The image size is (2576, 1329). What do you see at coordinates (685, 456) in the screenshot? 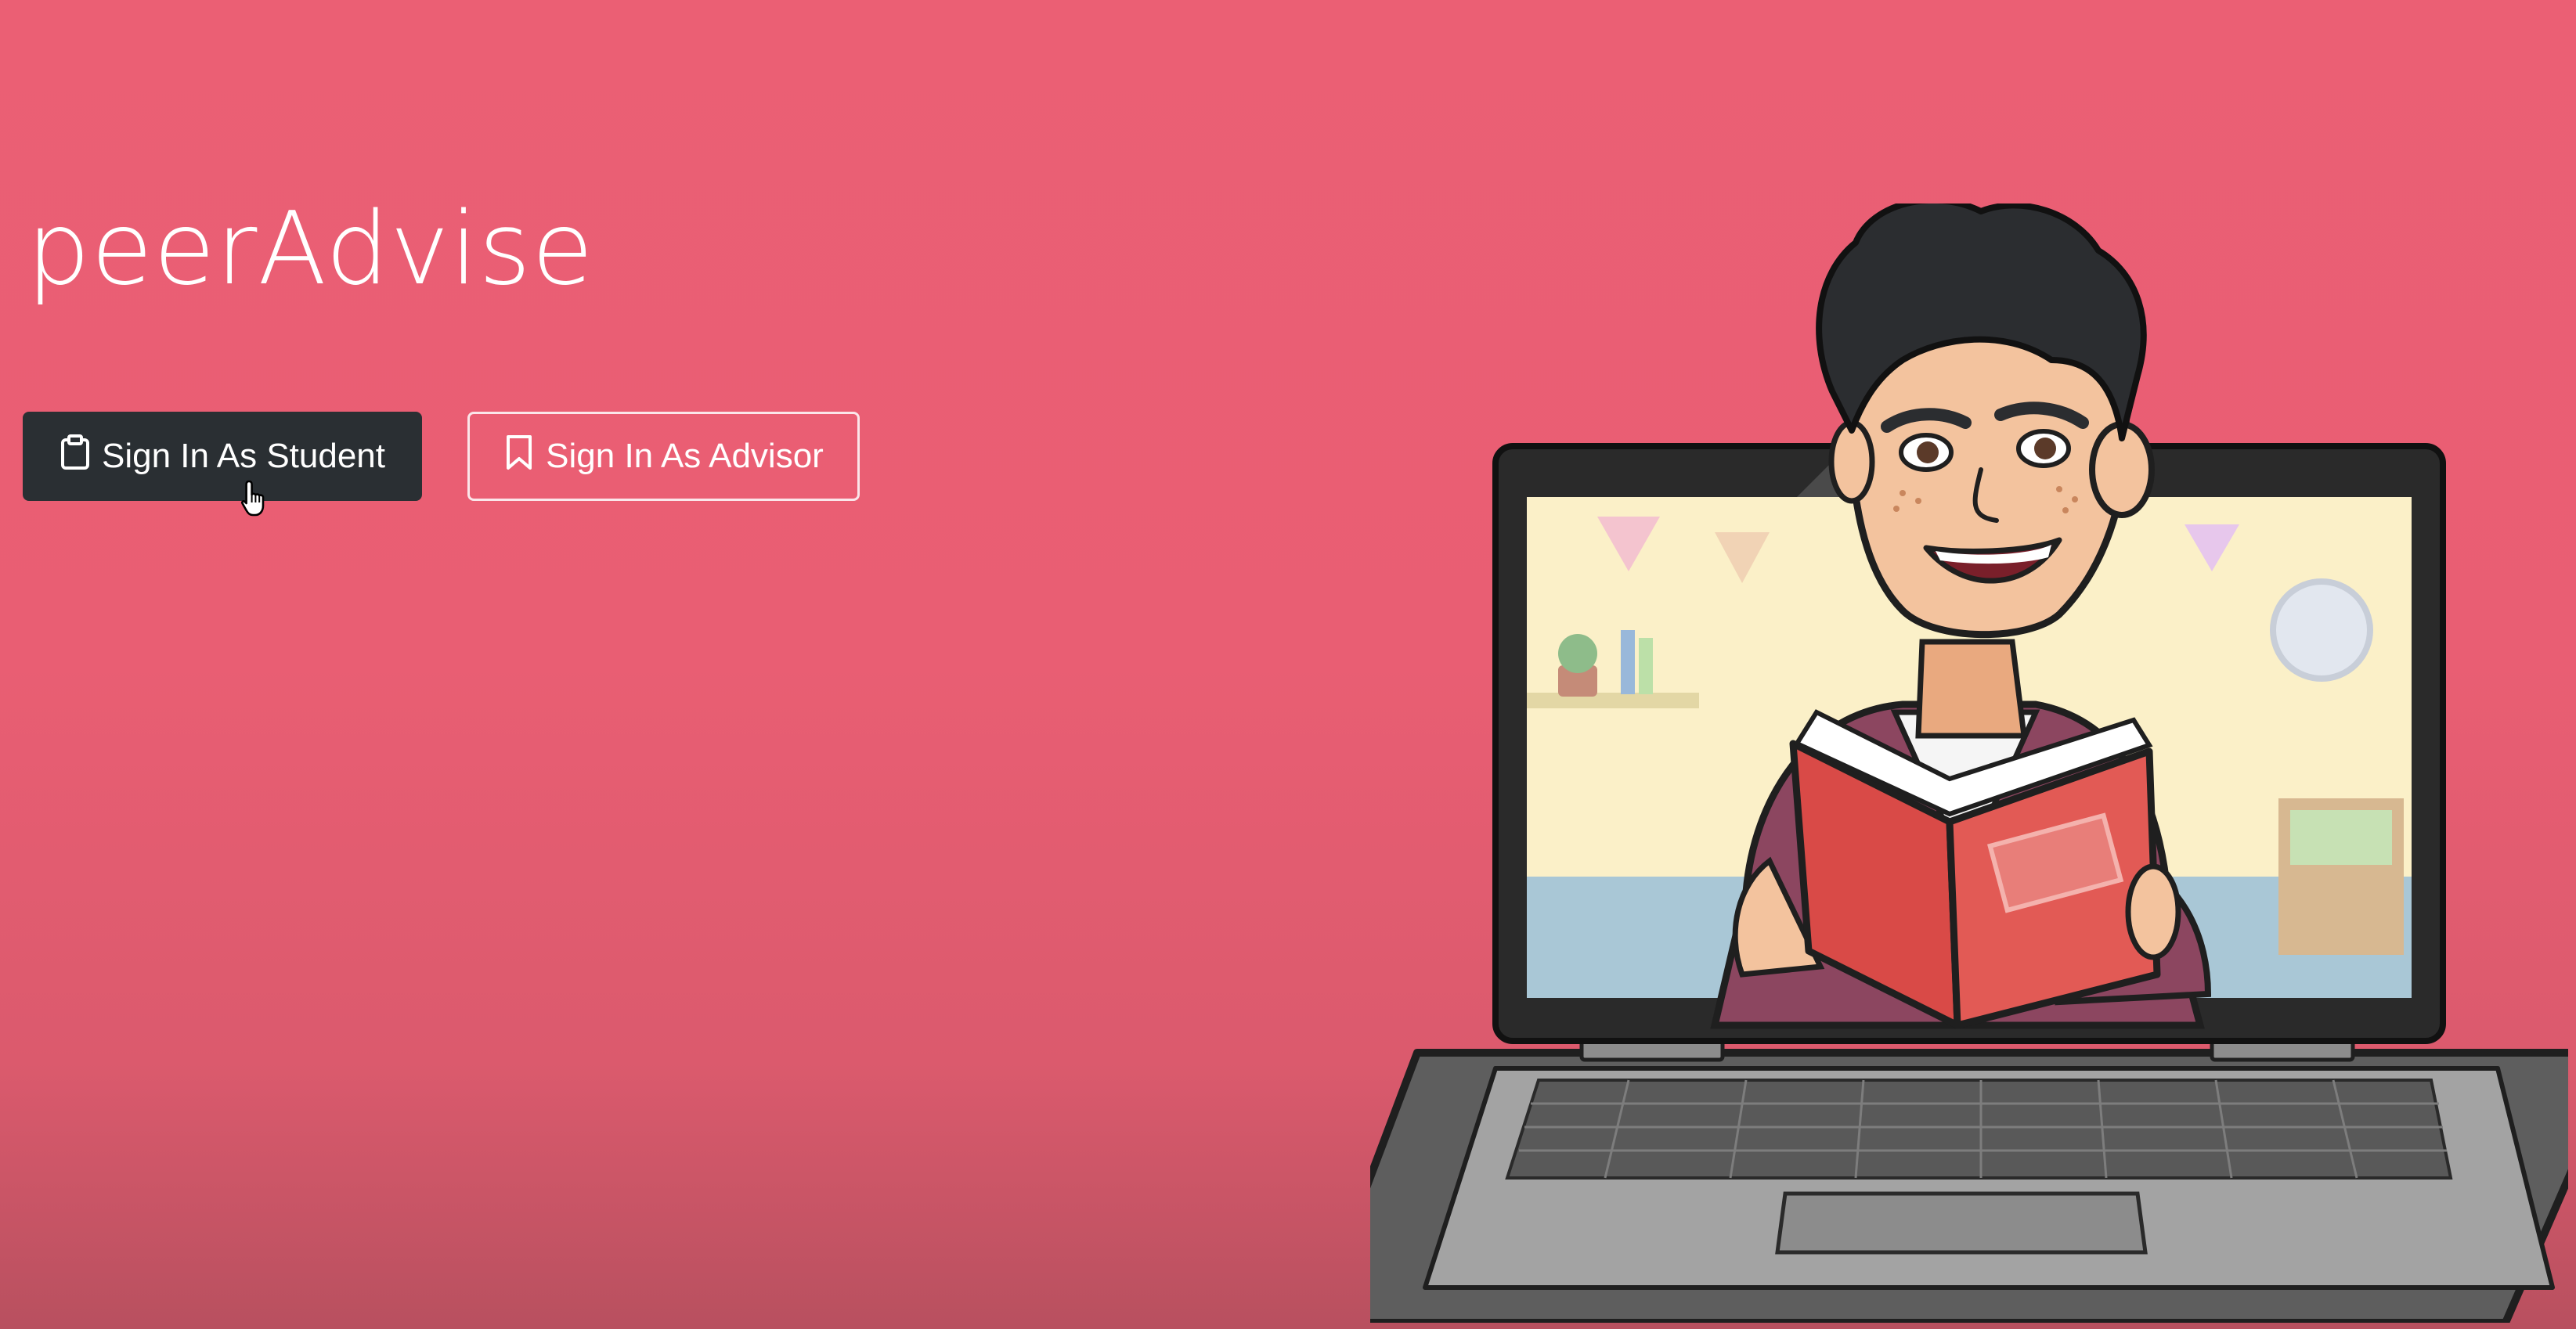
I see `sign-in-advisor-label: Sign In As Advisor` at bounding box center [685, 456].